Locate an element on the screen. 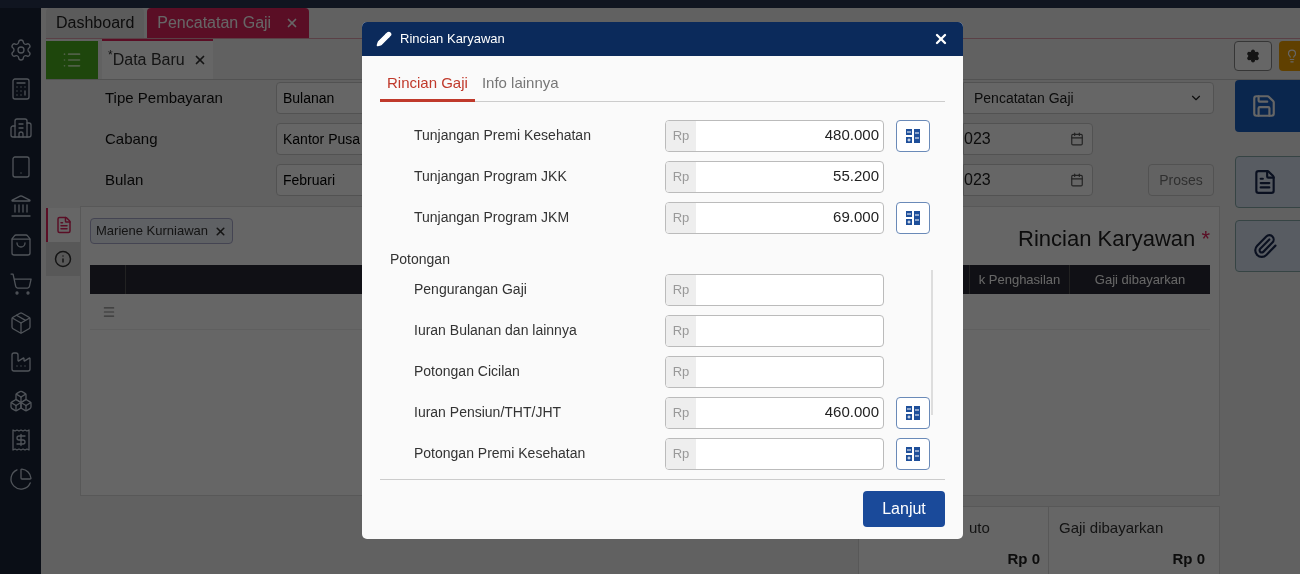 The height and width of the screenshot is (574, 1300). dialog-tab: Info lainnya is located at coordinates (520, 84).